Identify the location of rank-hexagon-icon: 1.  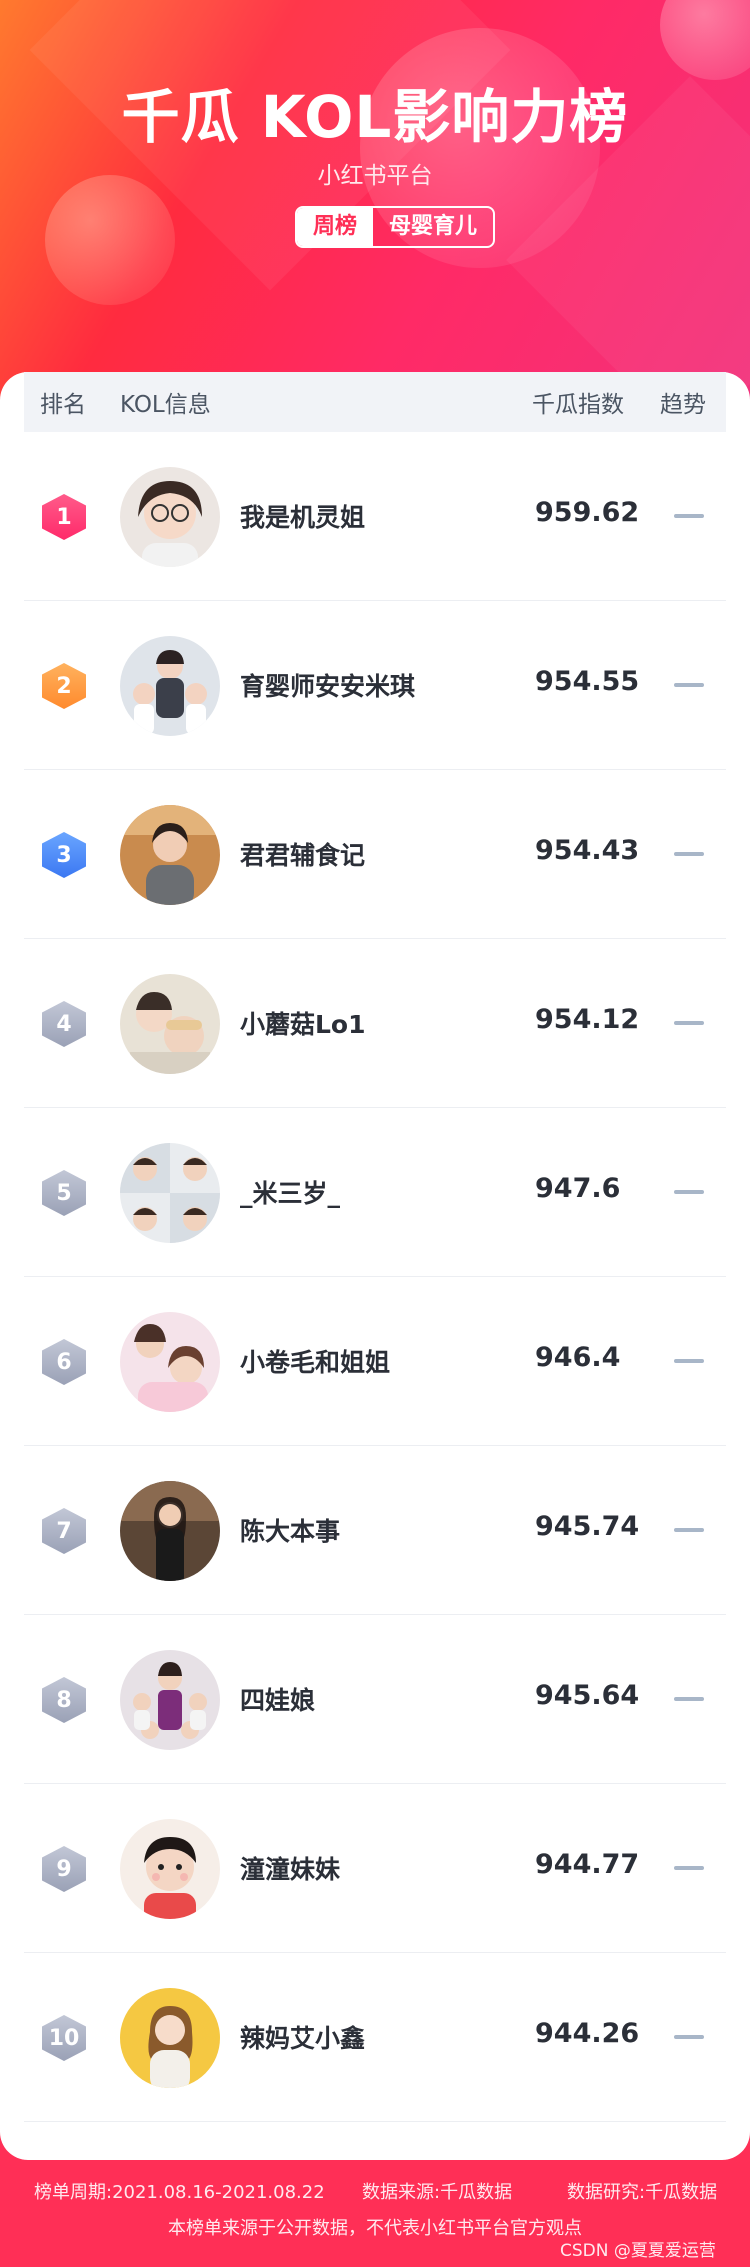
(64, 517).